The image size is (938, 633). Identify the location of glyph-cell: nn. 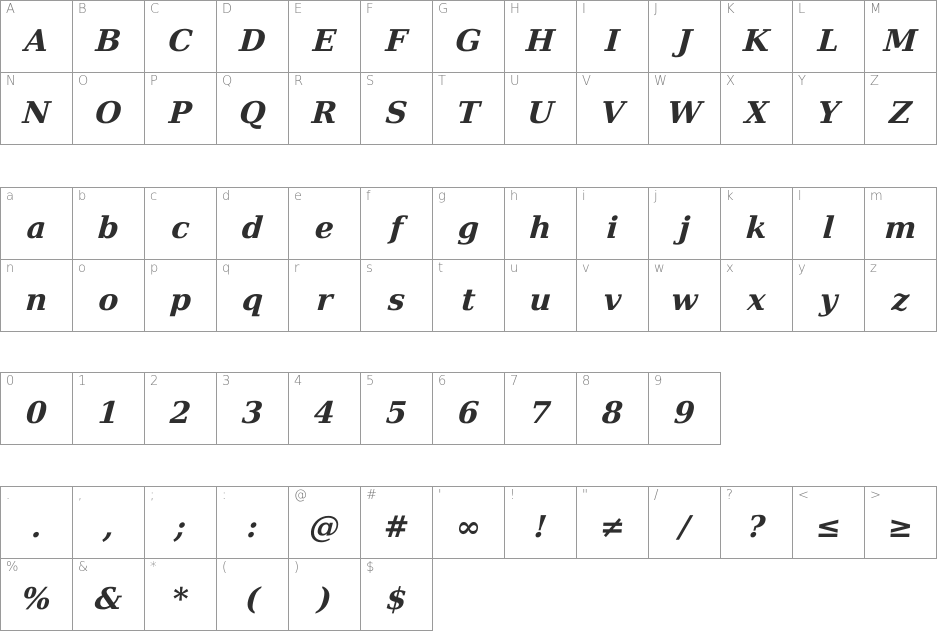
(36, 295).